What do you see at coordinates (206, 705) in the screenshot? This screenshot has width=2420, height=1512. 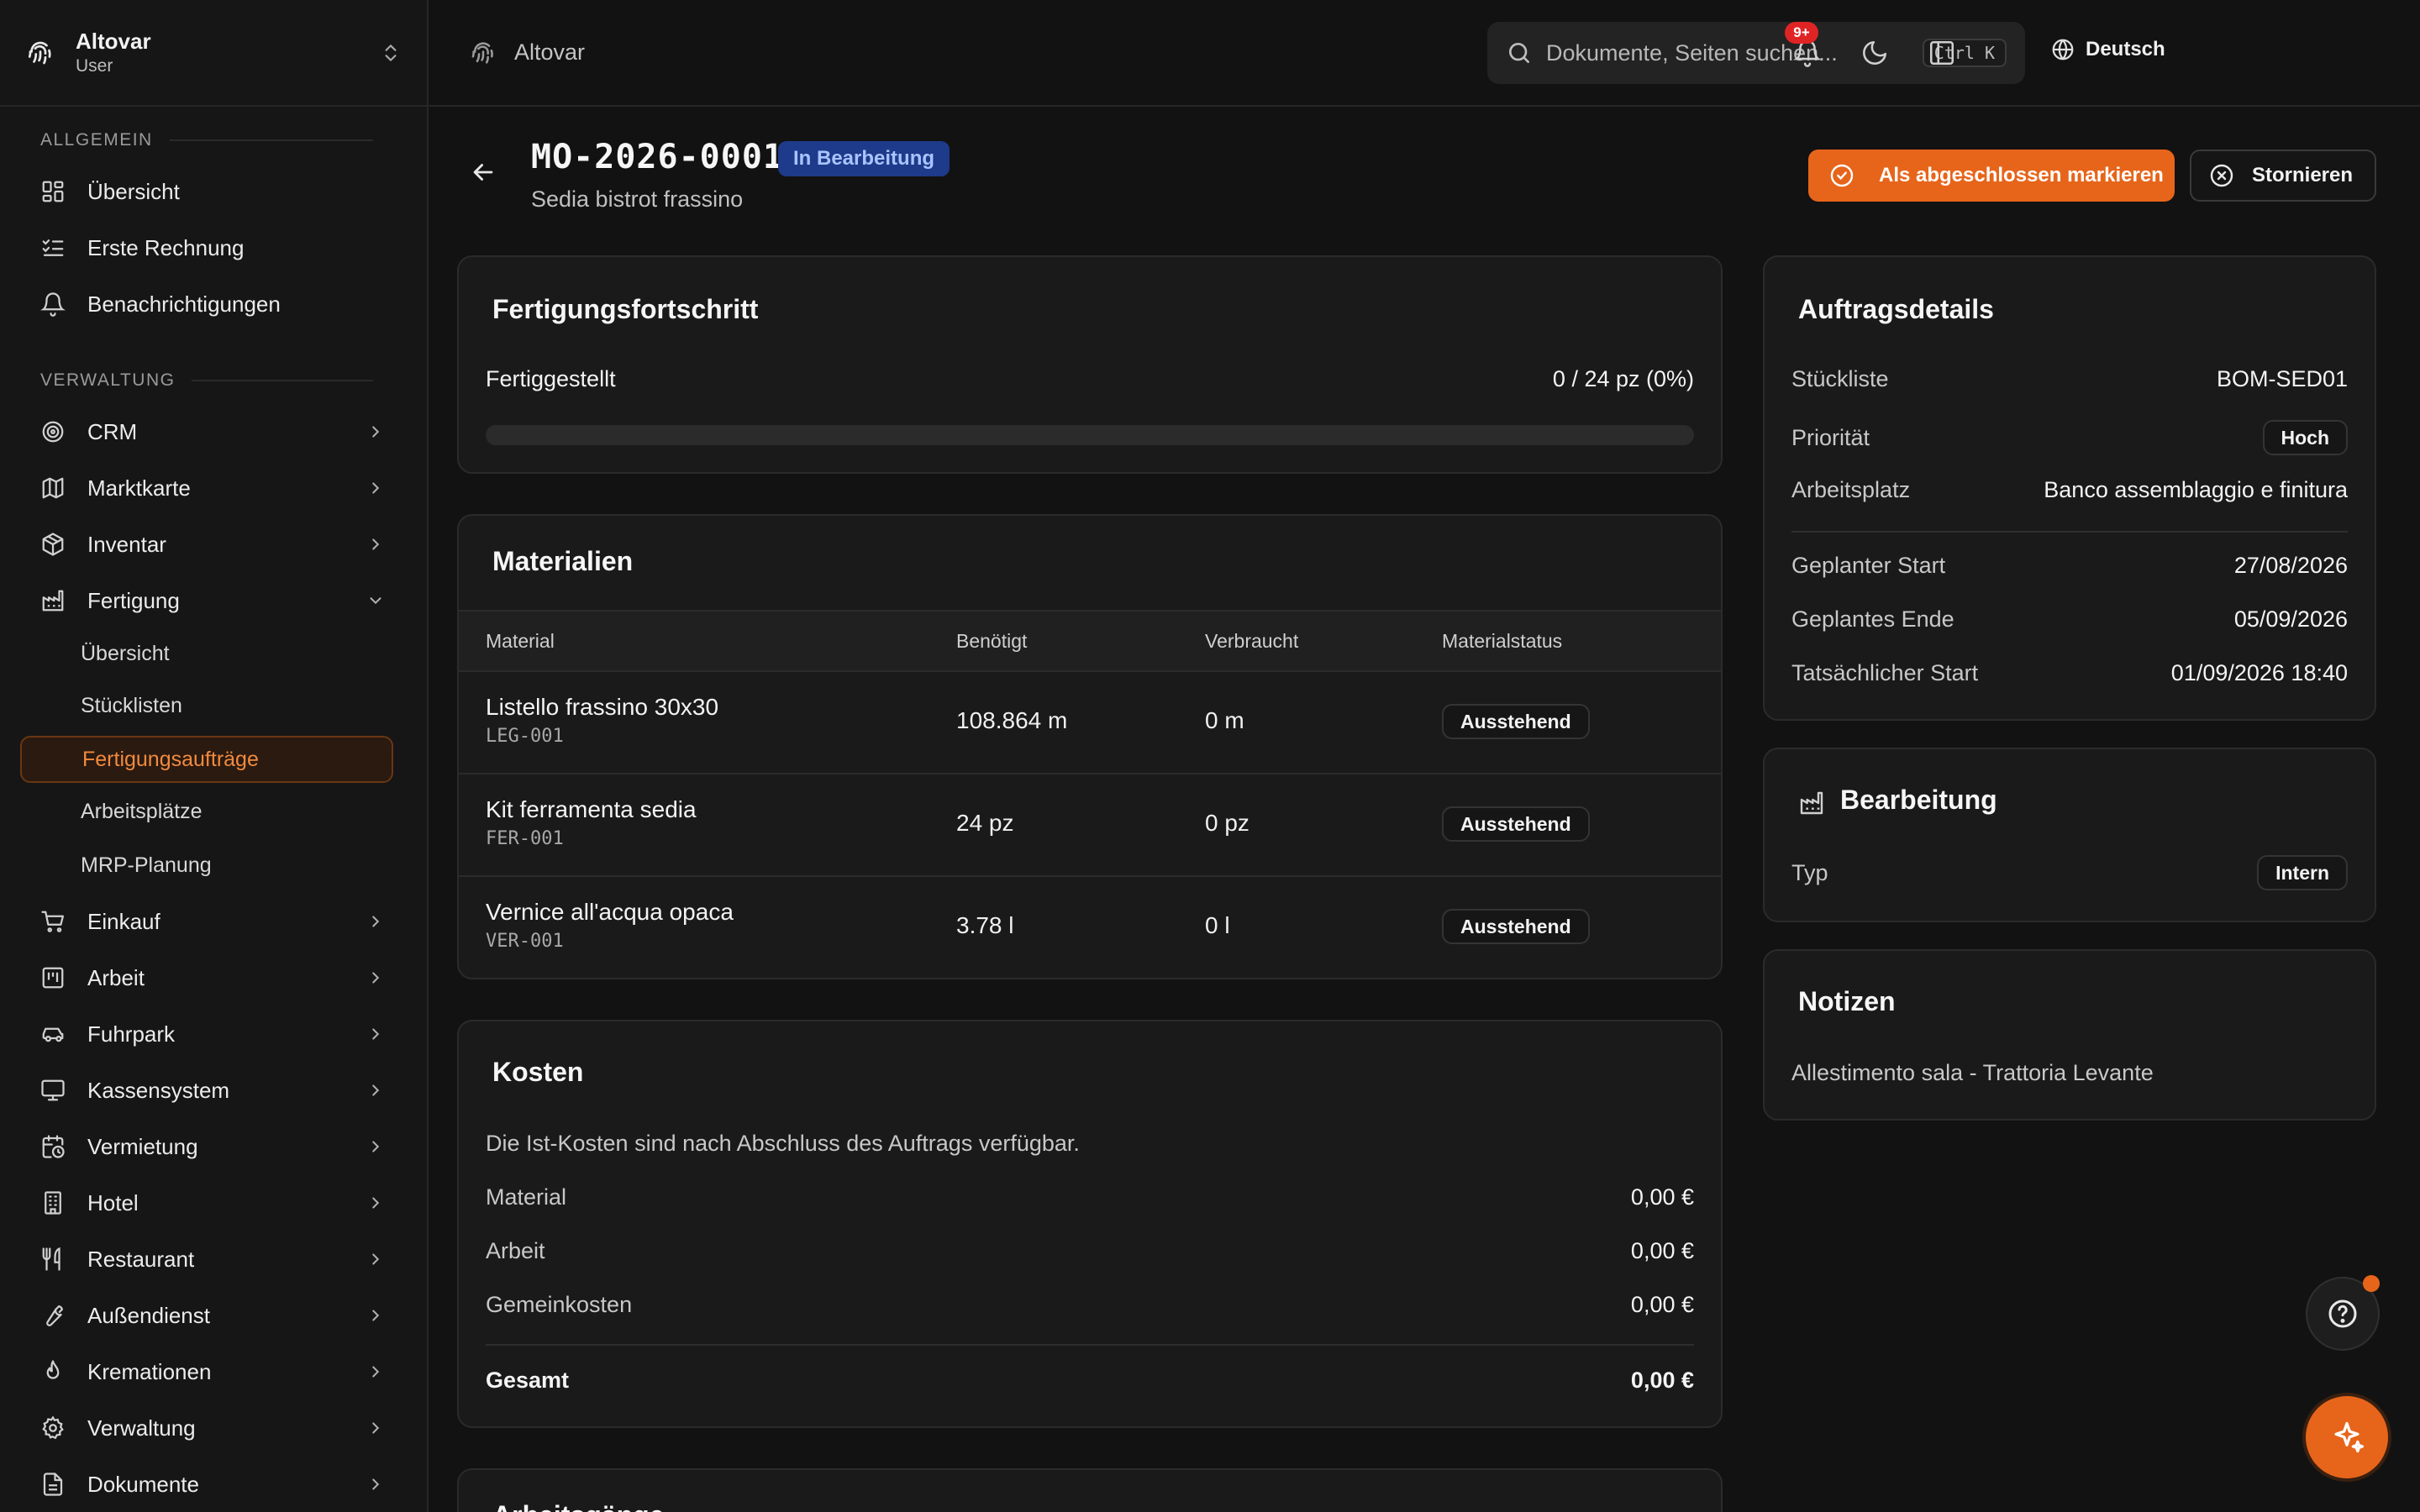 I see `sidebar-subitem-bom: Stücklisten` at bounding box center [206, 705].